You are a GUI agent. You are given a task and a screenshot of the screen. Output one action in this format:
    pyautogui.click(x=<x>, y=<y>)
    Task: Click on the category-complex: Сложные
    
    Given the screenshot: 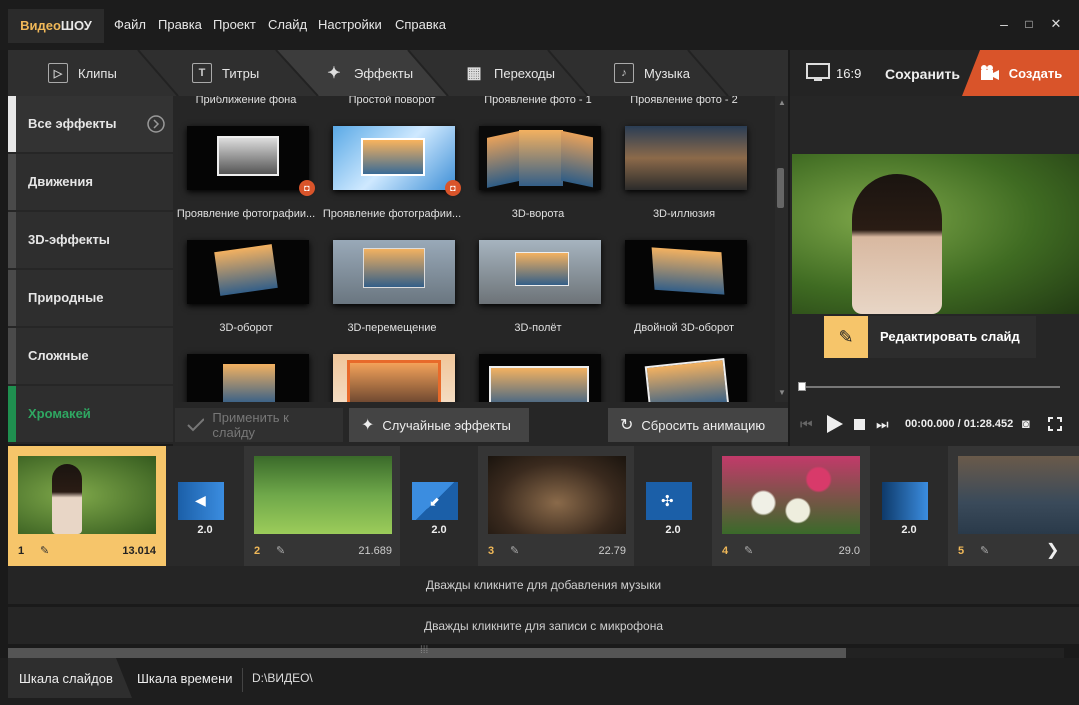 What is the action you would take?
    pyautogui.click(x=90, y=356)
    